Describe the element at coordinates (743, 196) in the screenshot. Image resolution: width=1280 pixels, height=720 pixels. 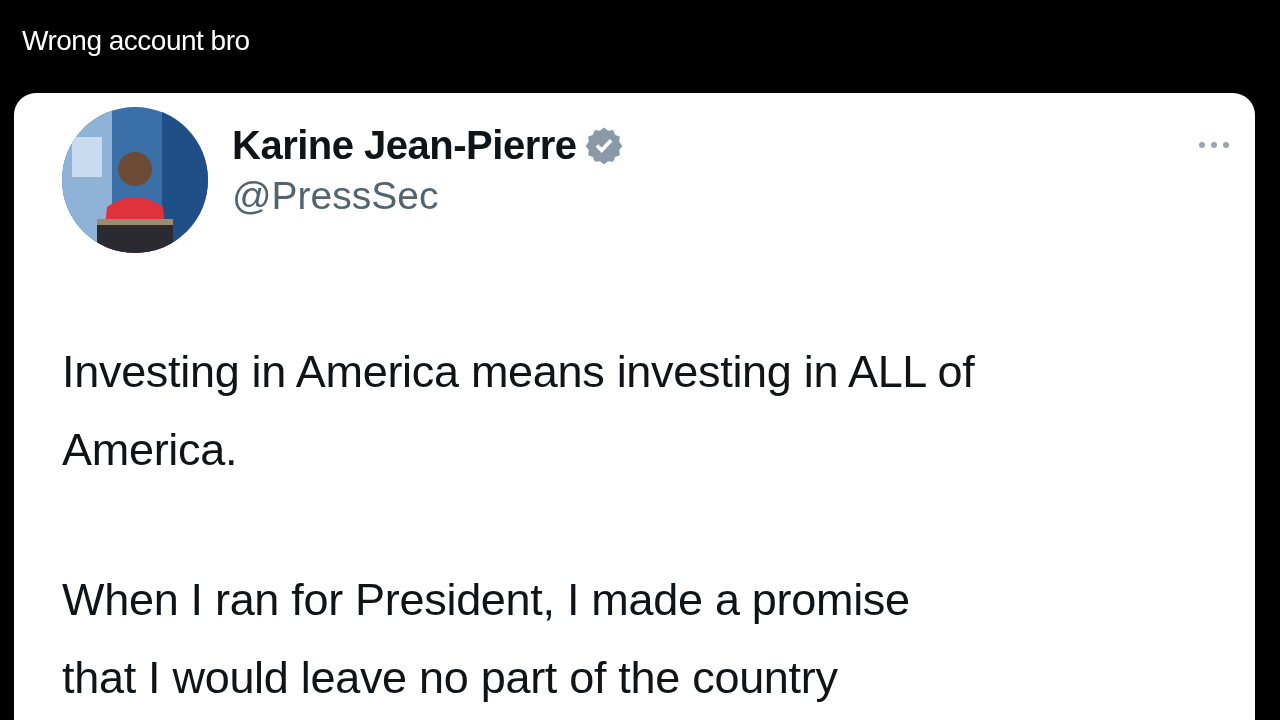
I see `author-handle: @PressSec` at that location.